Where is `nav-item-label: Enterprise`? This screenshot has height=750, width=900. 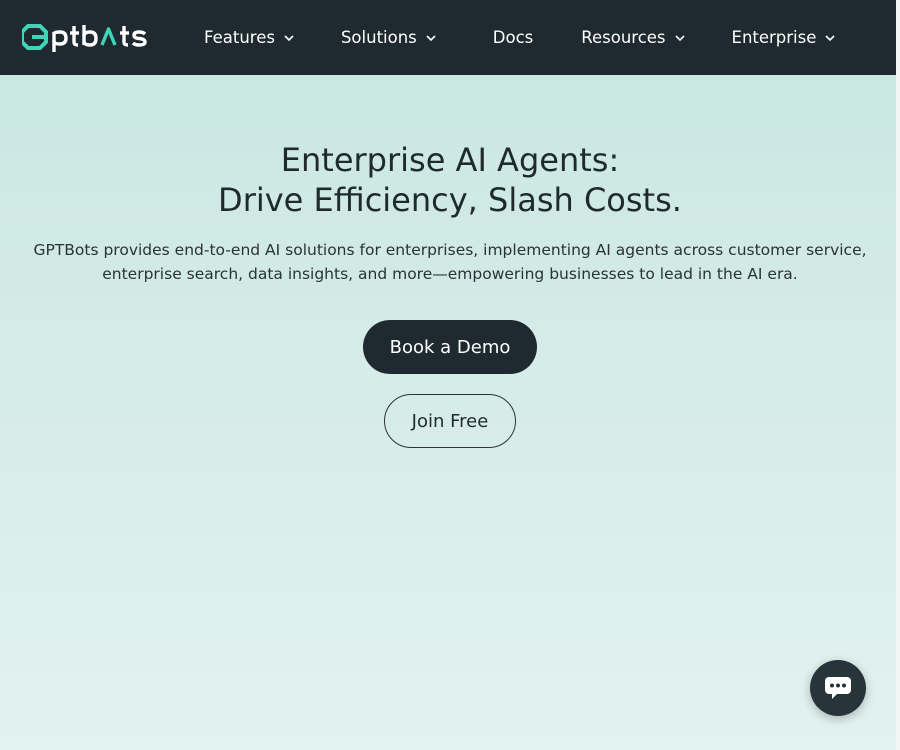 nav-item-label: Enterprise is located at coordinates (774, 37).